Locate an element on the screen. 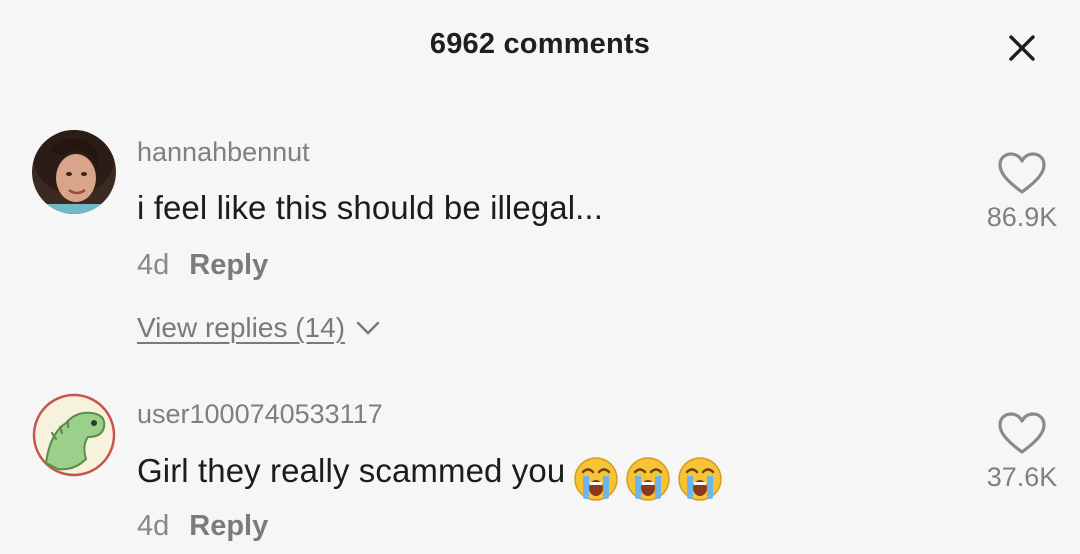  view-replies-link: View replies (14) is located at coordinates (259, 328).